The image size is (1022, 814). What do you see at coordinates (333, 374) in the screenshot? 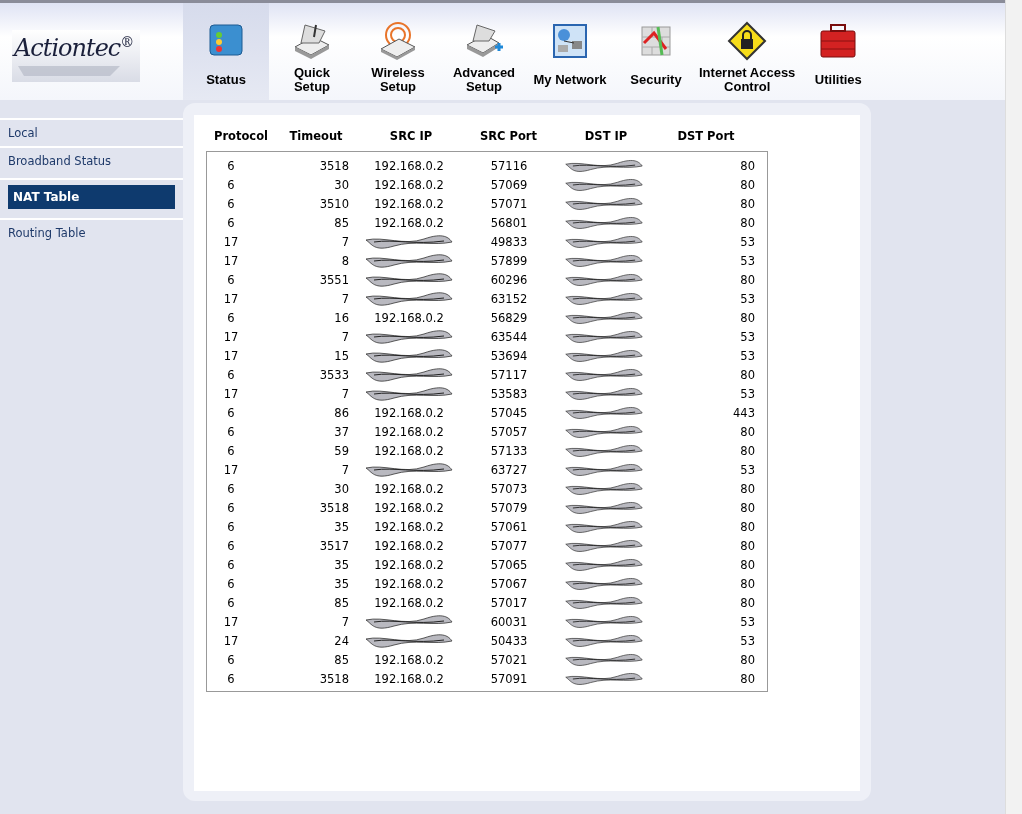
I see `table-cell-text: 3533` at bounding box center [333, 374].